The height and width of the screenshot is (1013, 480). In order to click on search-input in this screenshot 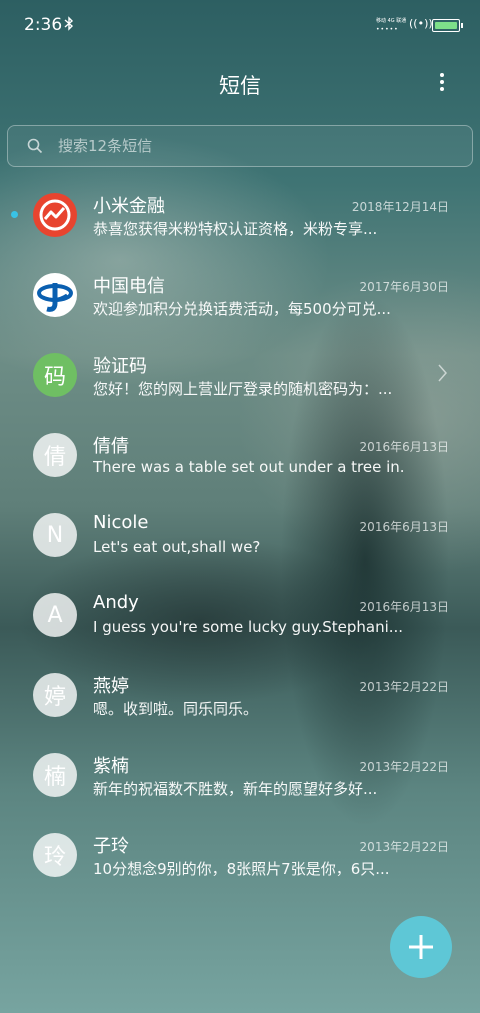, I will do `click(248, 146)`.